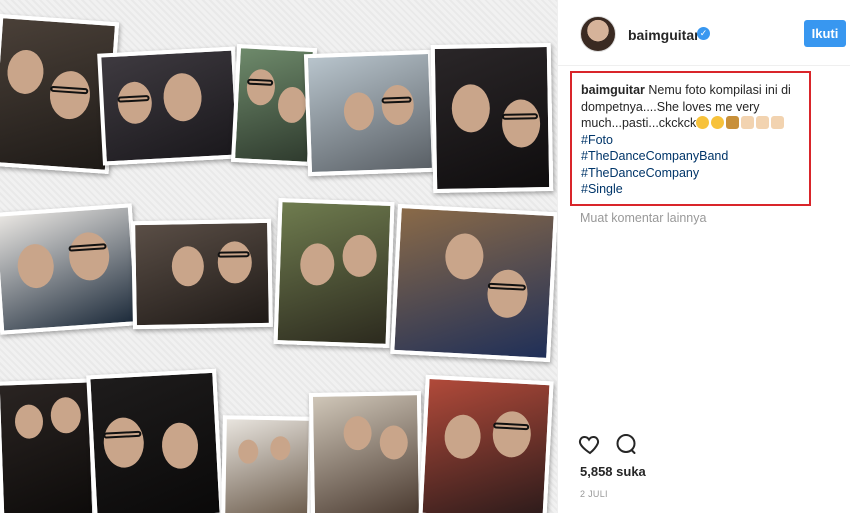 This screenshot has height=513, width=850. Describe the element at coordinates (613, 471) in the screenshot. I see `likes-count: 5,858 suka` at that location.